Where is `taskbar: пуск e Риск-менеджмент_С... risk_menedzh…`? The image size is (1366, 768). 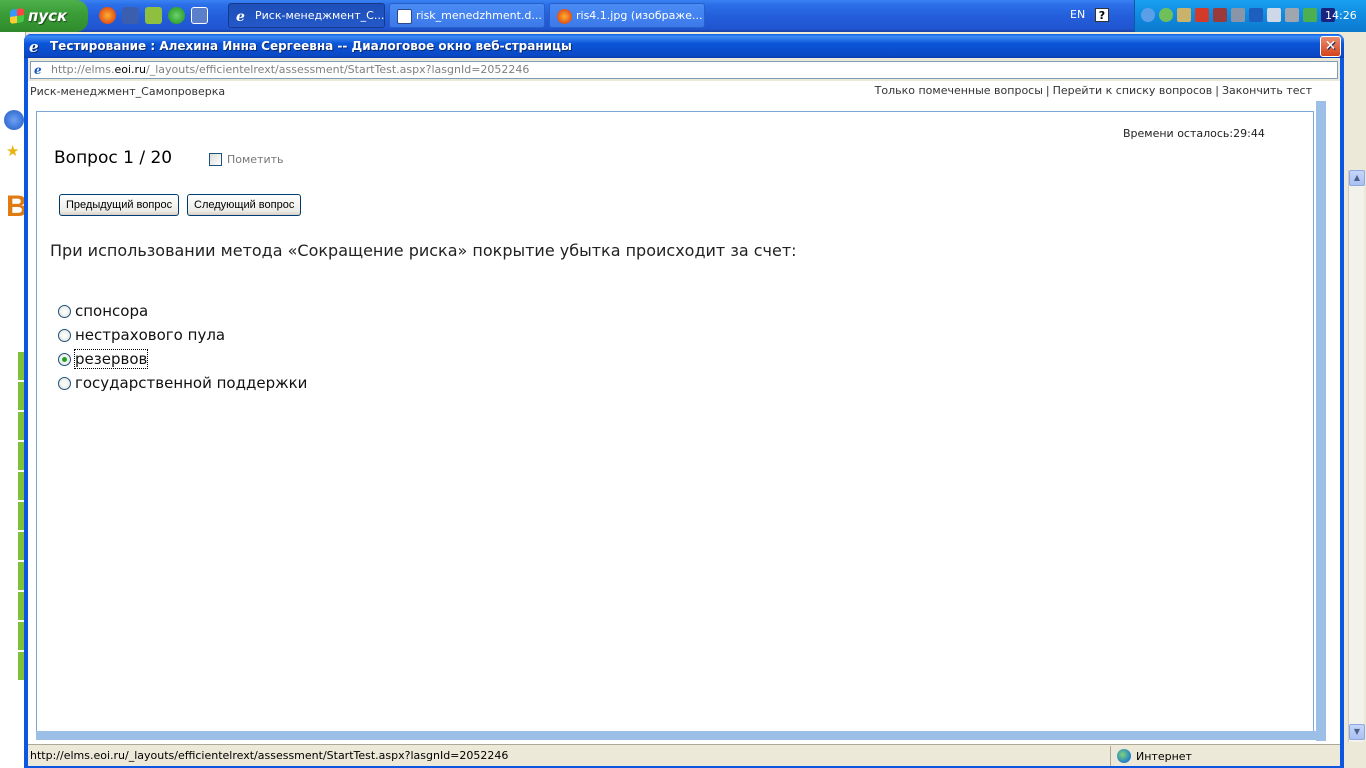
taskbar: пуск e Риск-менеджмент_С... risk_menedzh… is located at coordinates (683, 16).